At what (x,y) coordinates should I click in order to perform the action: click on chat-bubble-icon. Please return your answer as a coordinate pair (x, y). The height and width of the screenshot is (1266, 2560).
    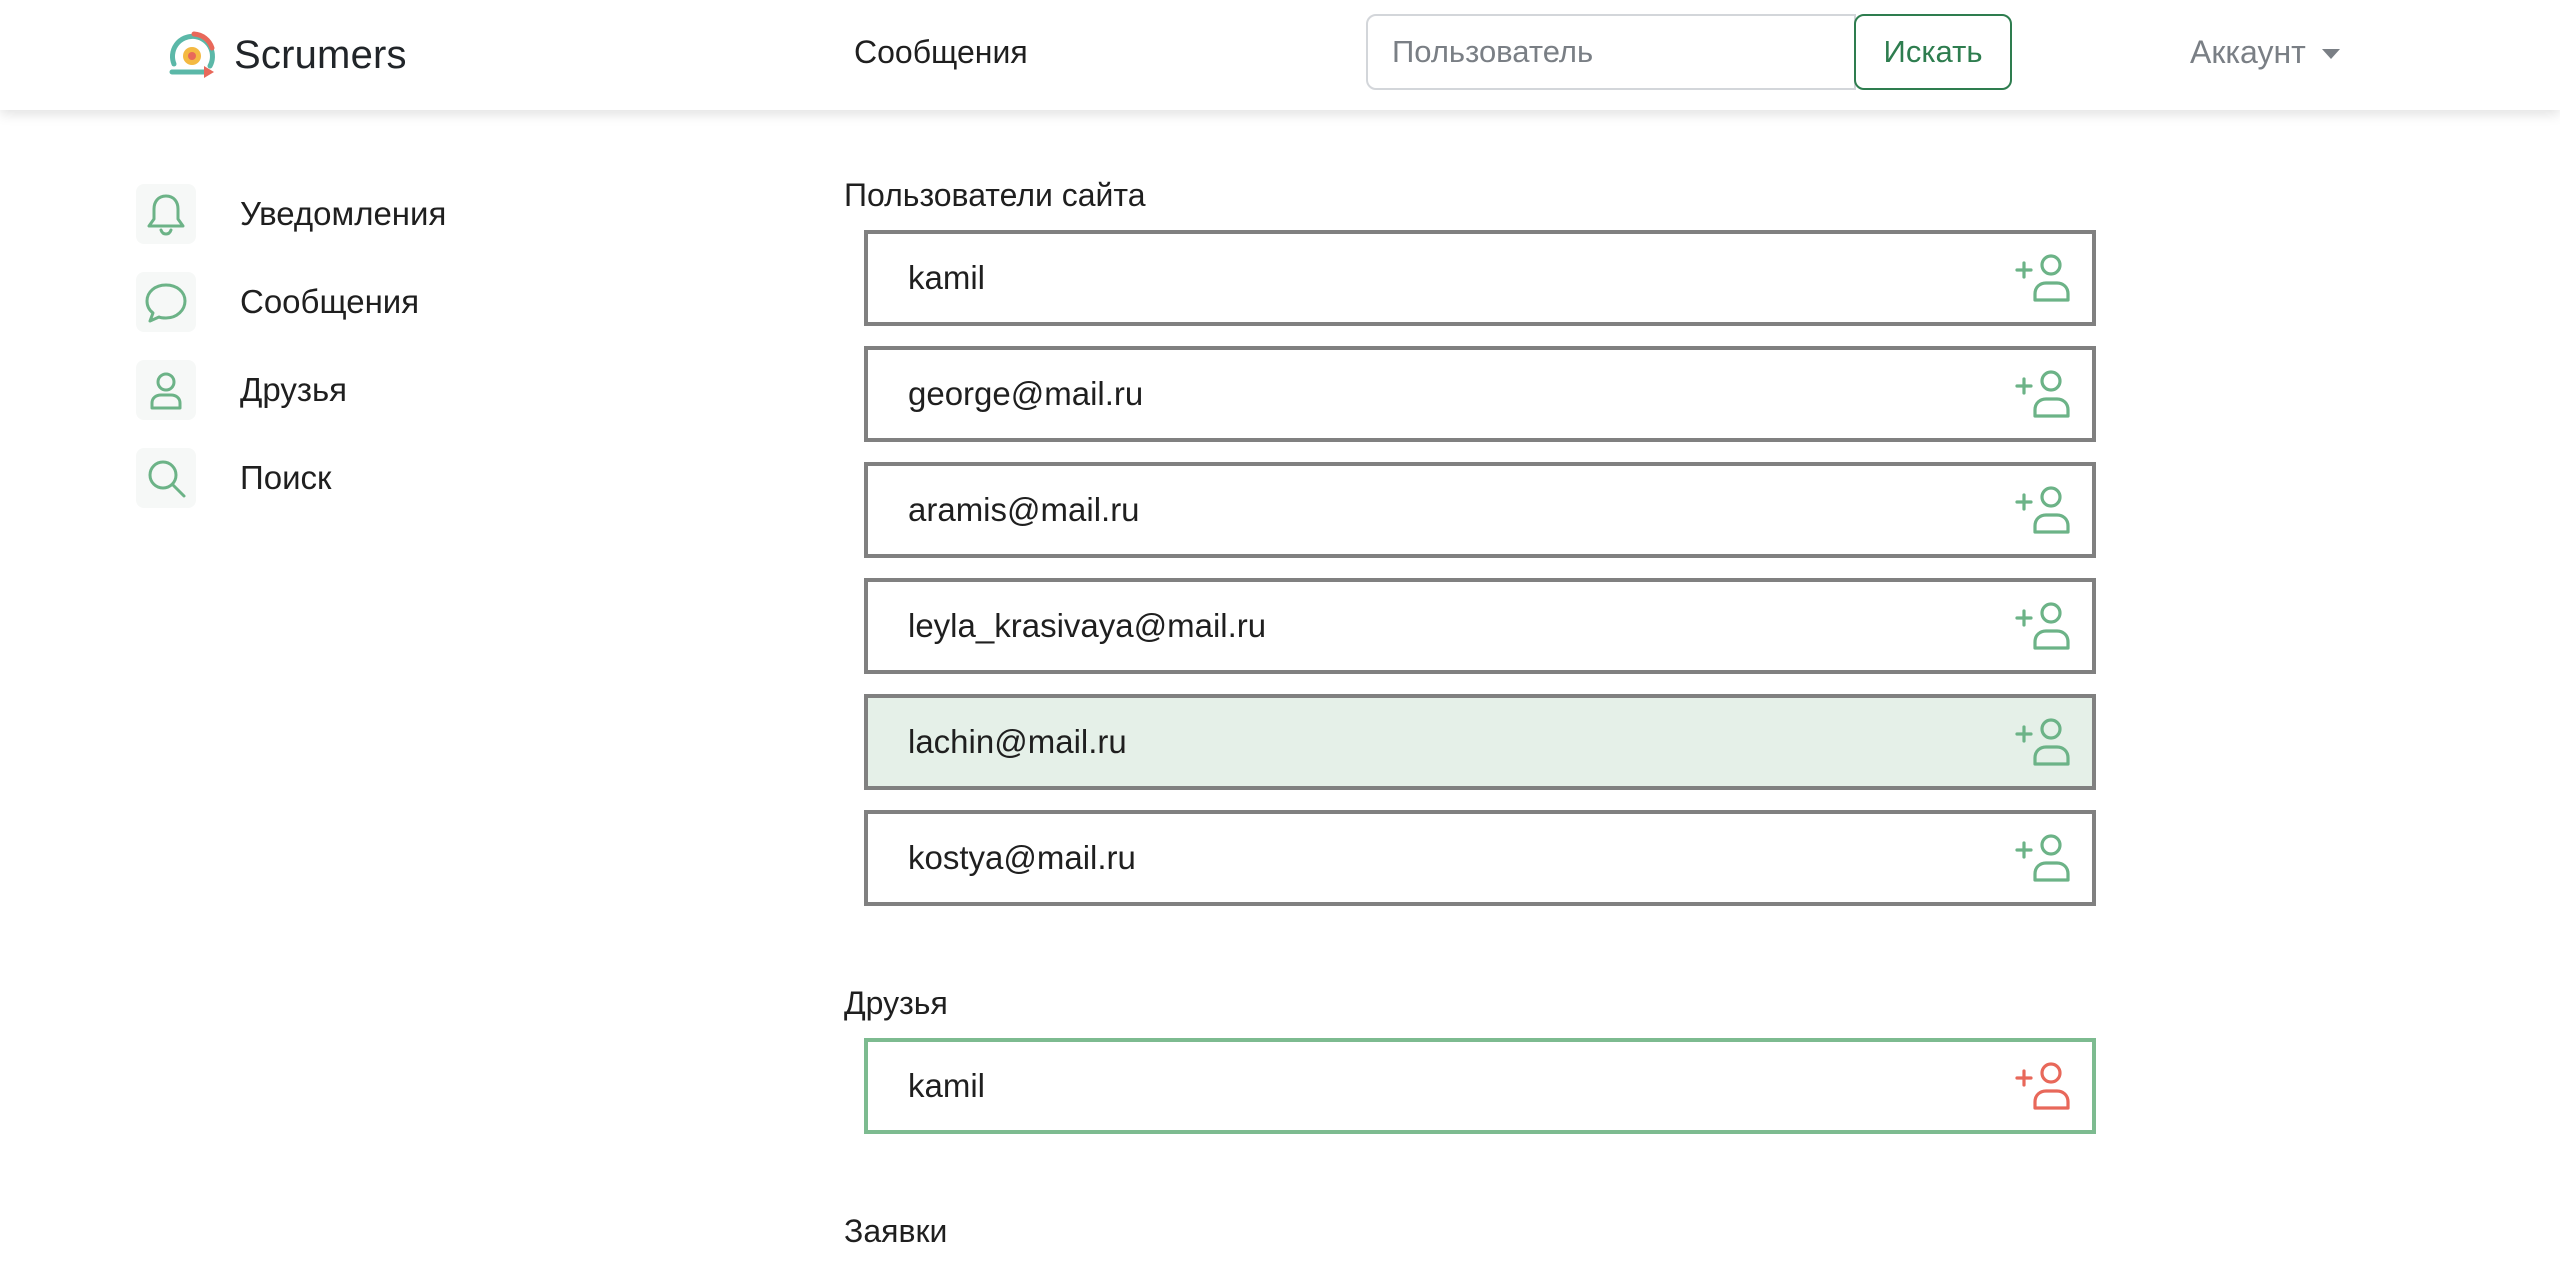
    Looking at the image, I should click on (166, 302).